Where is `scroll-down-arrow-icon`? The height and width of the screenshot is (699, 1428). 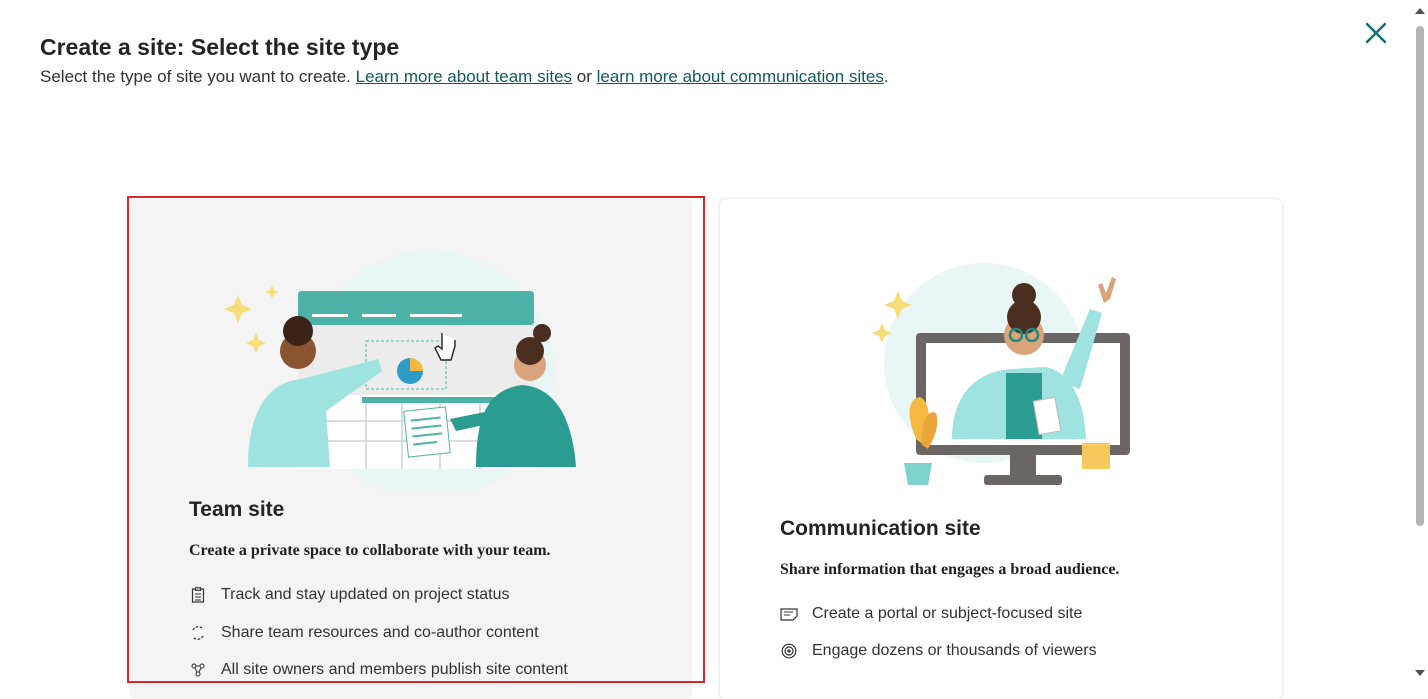
scroll-down-arrow-icon is located at coordinates (1420, 673).